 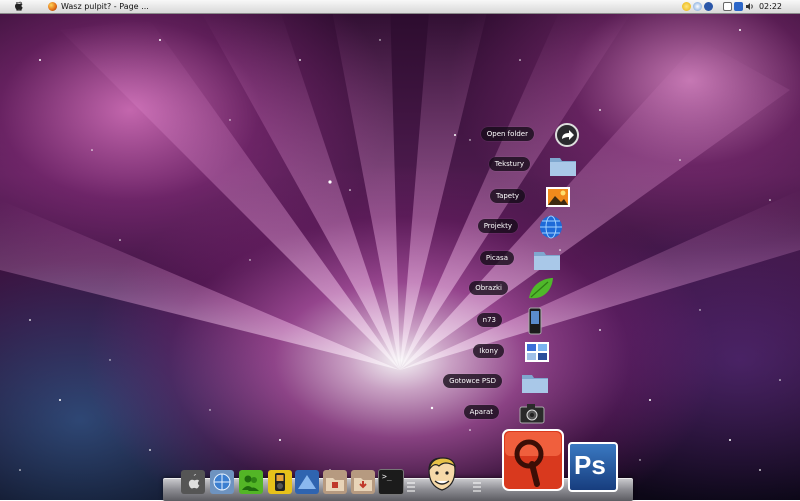 What do you see at coordinates (489, 320) in the screenshot?
I see `stack-item-label: n73` at bounding box center [489, 320].